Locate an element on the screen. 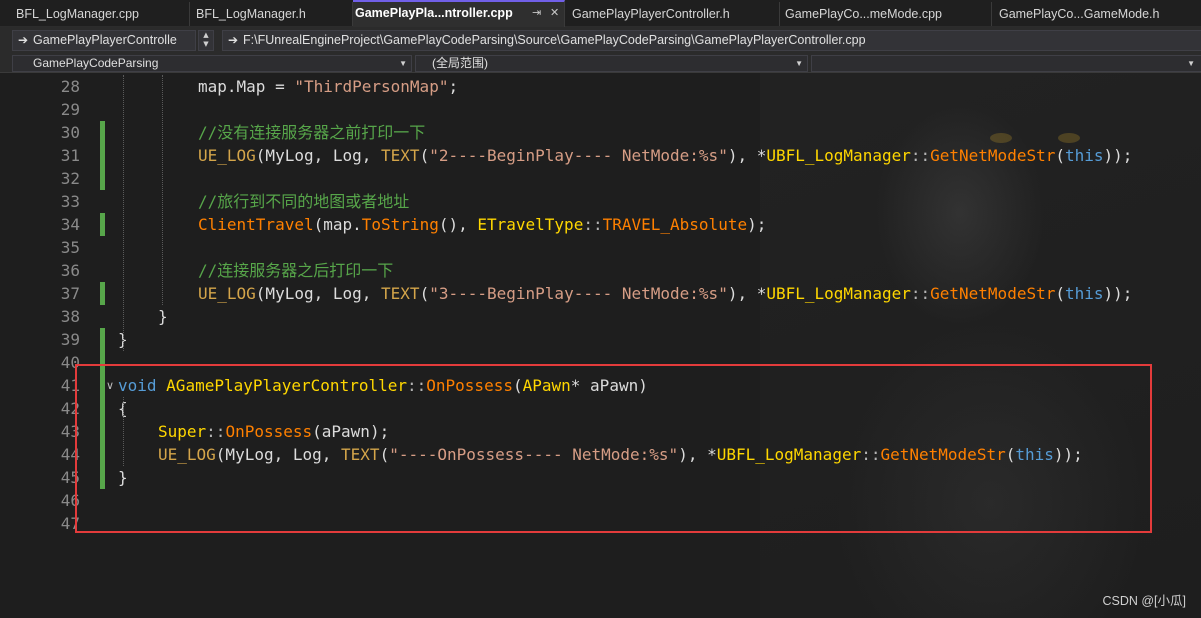  tab-gameplayplayercontroller-cpp: GamePlayPla...ntroller.cpp ⇥ ✕ is located at coordinates (459, 13).